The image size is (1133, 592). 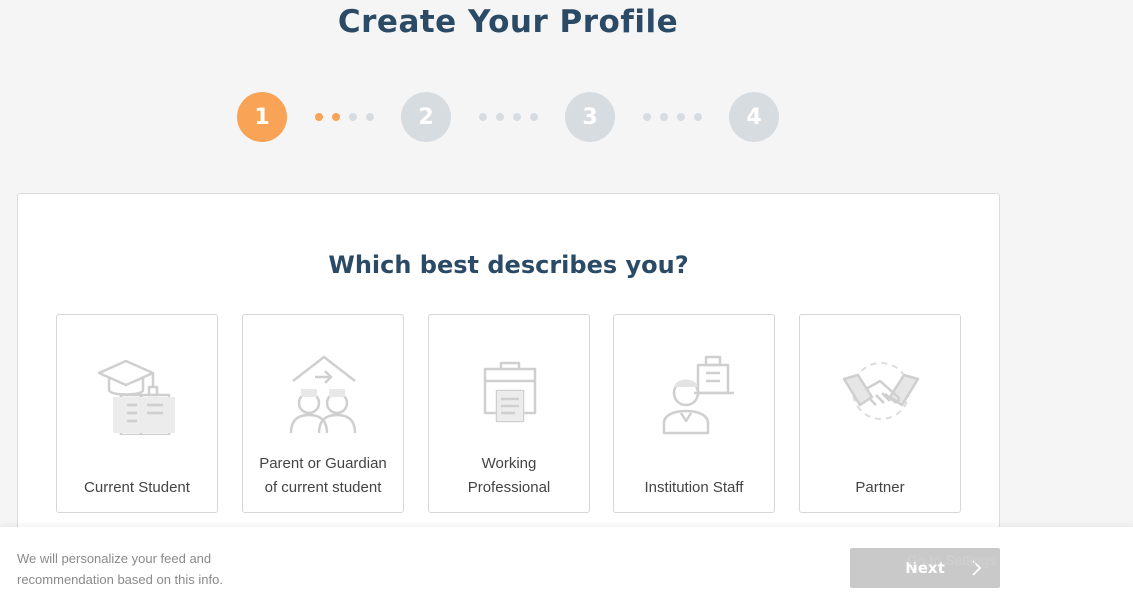 I want to click on parent-guardian-icon, so click(x=323, y=394).